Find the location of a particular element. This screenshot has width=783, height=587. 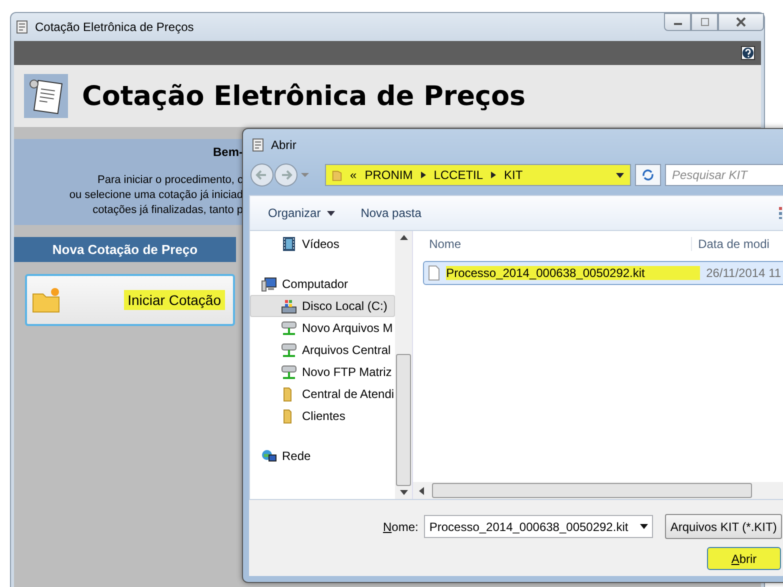

window-title: Cotação Eletrônica de Preços is located at coordinates (114, 27).